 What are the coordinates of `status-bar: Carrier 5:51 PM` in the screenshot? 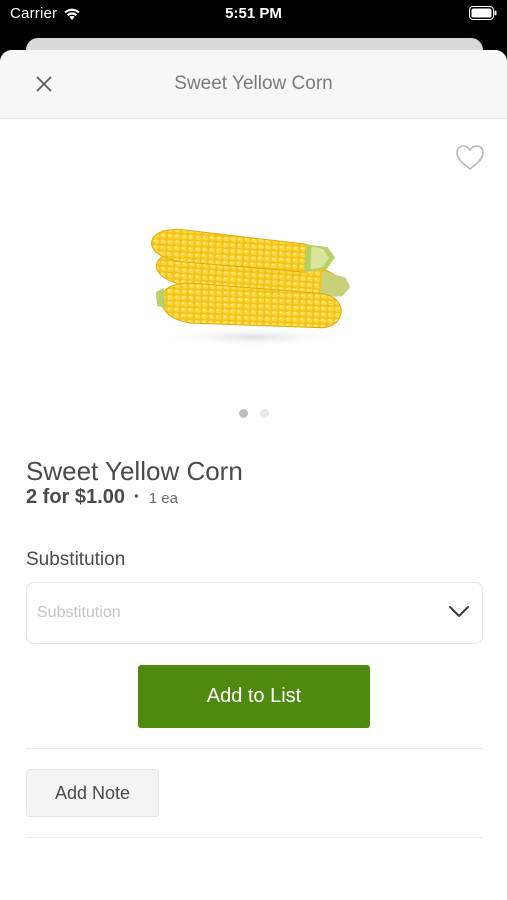 It's located at (253, 15).